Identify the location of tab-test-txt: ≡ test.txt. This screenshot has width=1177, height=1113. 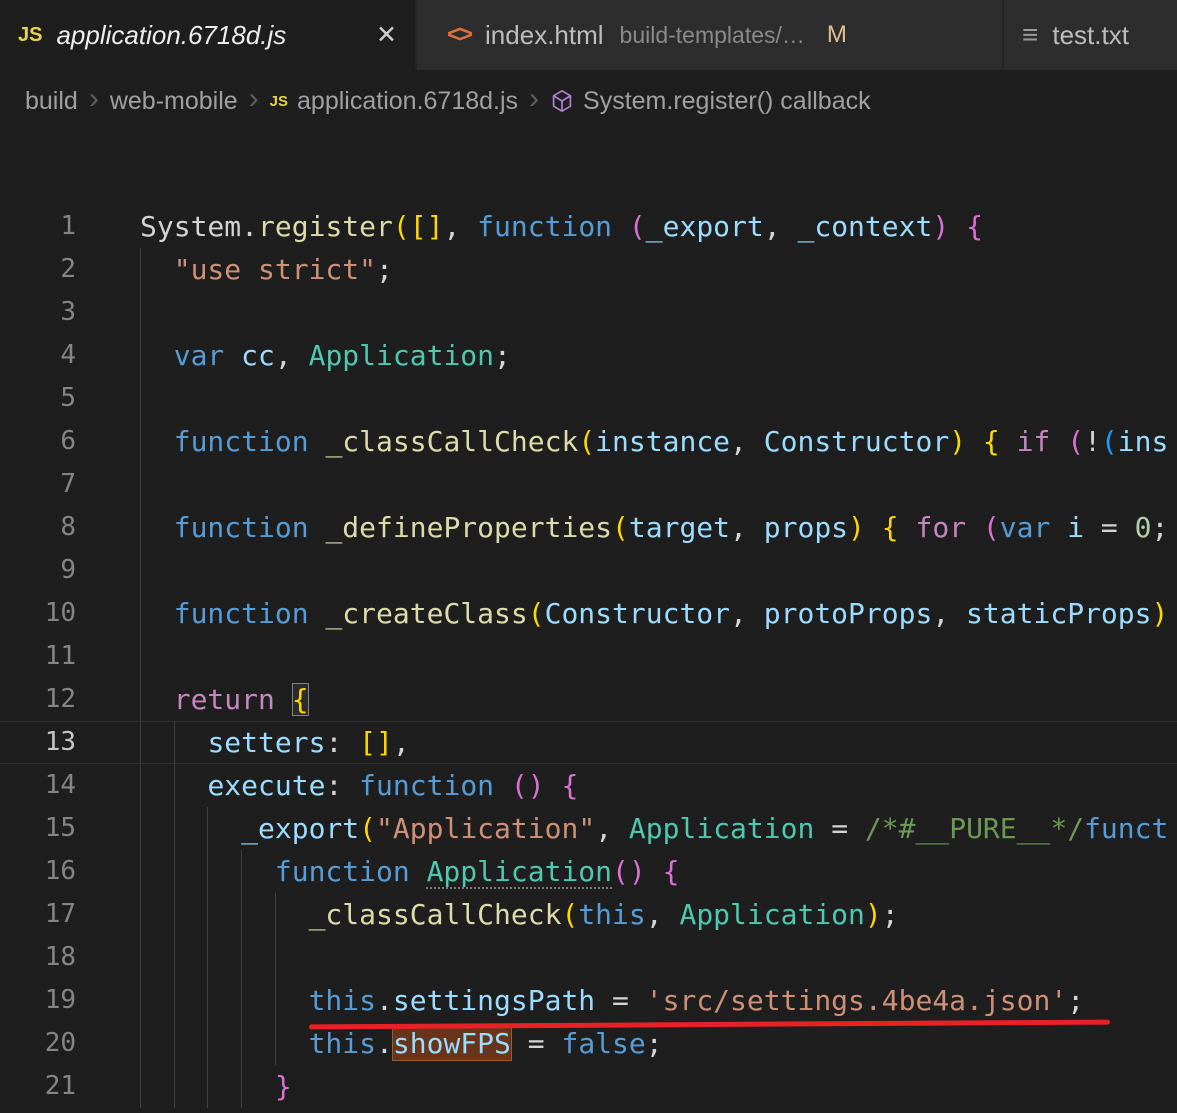
(1090, 35).